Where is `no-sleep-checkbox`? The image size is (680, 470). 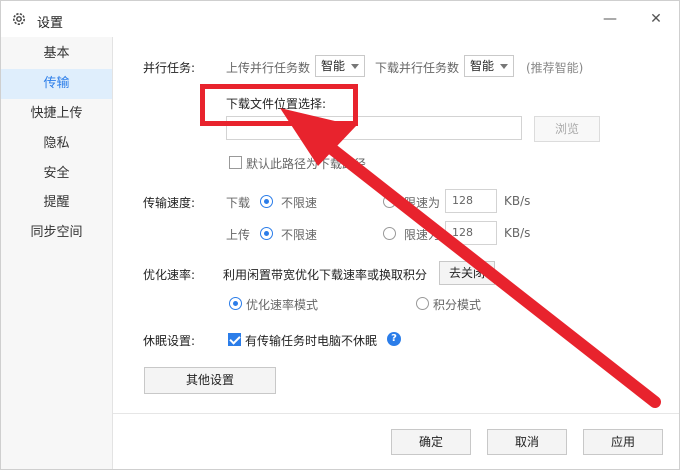 no-sleep-checkbox is located at coordinates (234, 339).